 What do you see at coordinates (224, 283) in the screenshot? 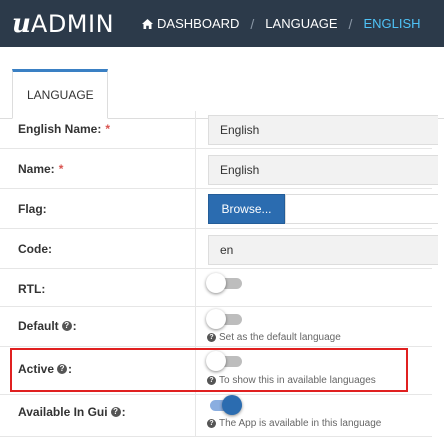
I see `rtl-toggle` at bounding box center [224, 283].